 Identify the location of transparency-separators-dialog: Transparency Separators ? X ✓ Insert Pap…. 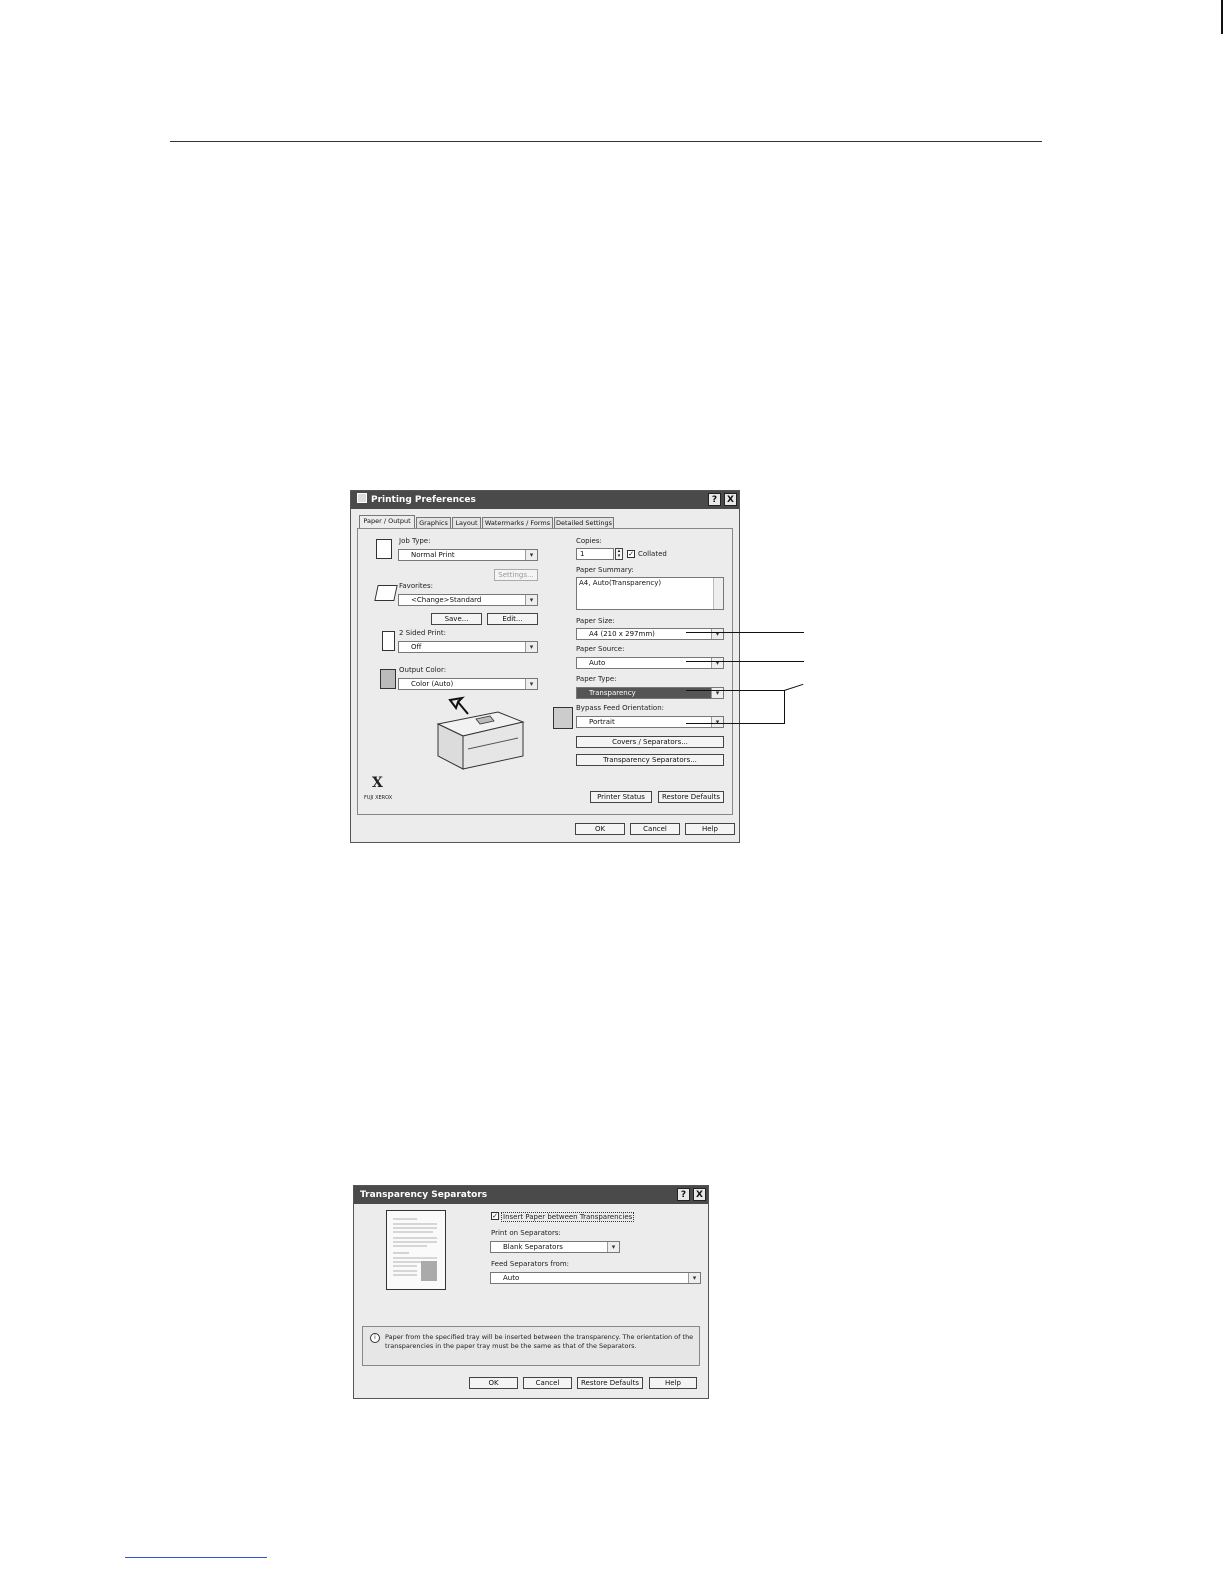
(531, 1292).